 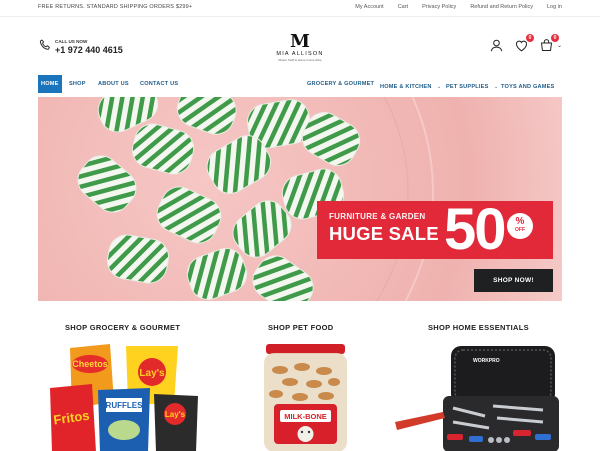 What do you see at coordinates (475, 229) in the screenshot?
I see `sale-discount-number: 50` at bounding box center [475, 229].